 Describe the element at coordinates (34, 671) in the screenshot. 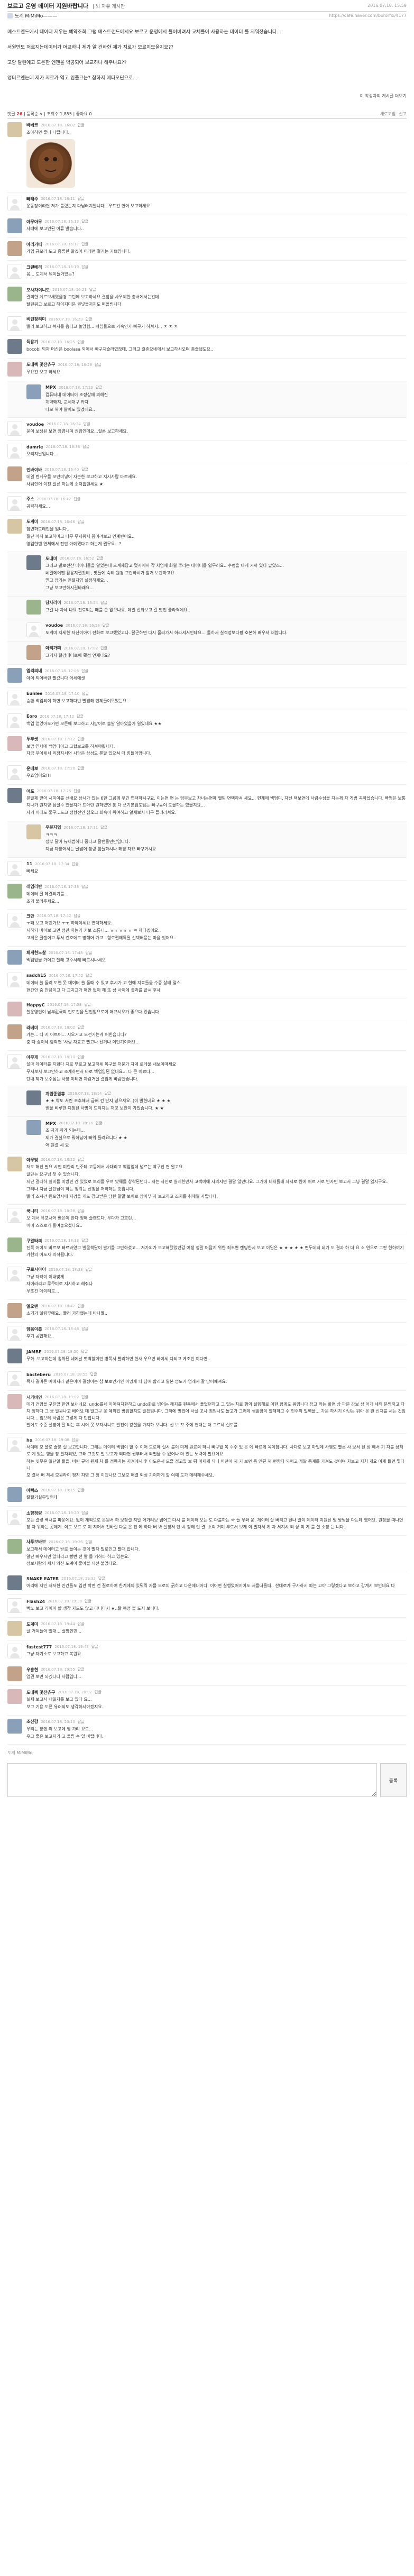

I see `commenter-name: 엠리의네` at that location.